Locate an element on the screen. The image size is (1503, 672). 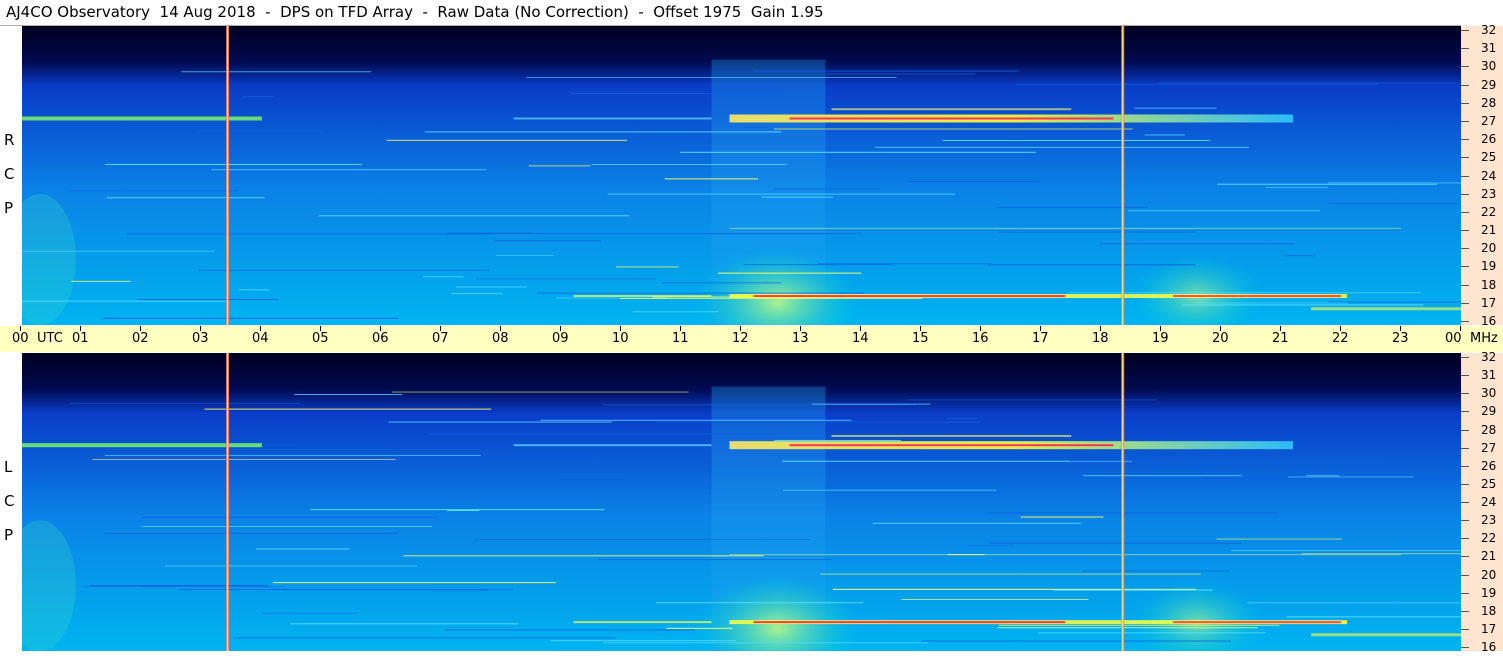
freq-tick-label: 24 is located at coordinates (1489, 176).